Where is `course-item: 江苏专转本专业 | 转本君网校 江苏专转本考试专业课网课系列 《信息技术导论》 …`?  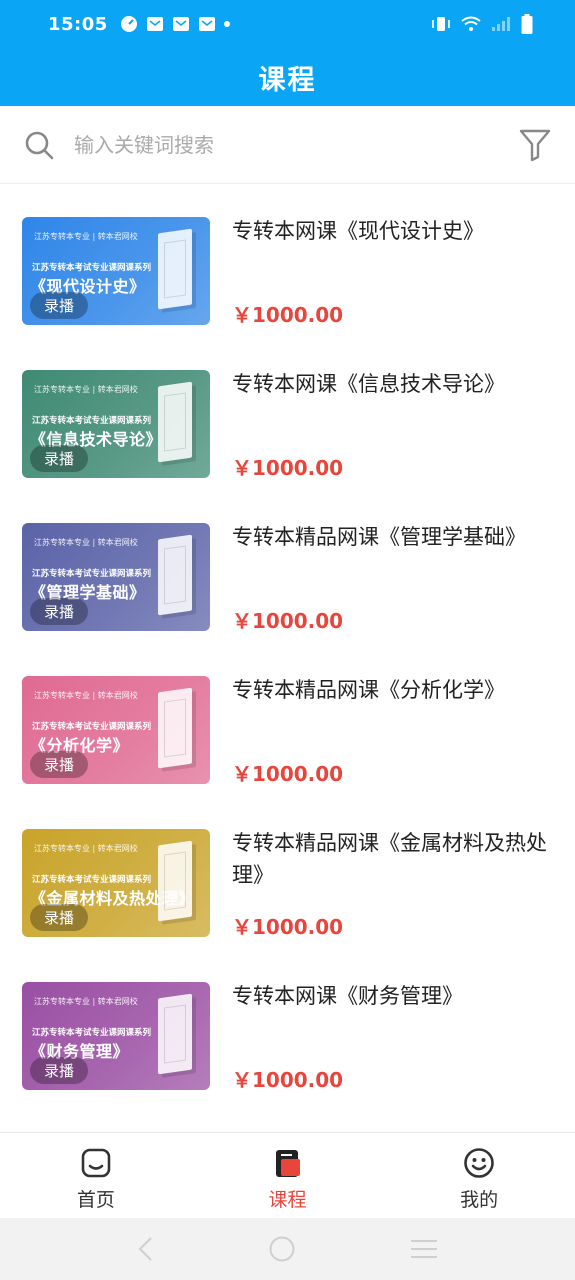
course-item: 江苏专转本专业 | 转本君网校 江苏专转本考试专业课网课系列 《信息技术导论》 … is located at coordinates (287, 446).